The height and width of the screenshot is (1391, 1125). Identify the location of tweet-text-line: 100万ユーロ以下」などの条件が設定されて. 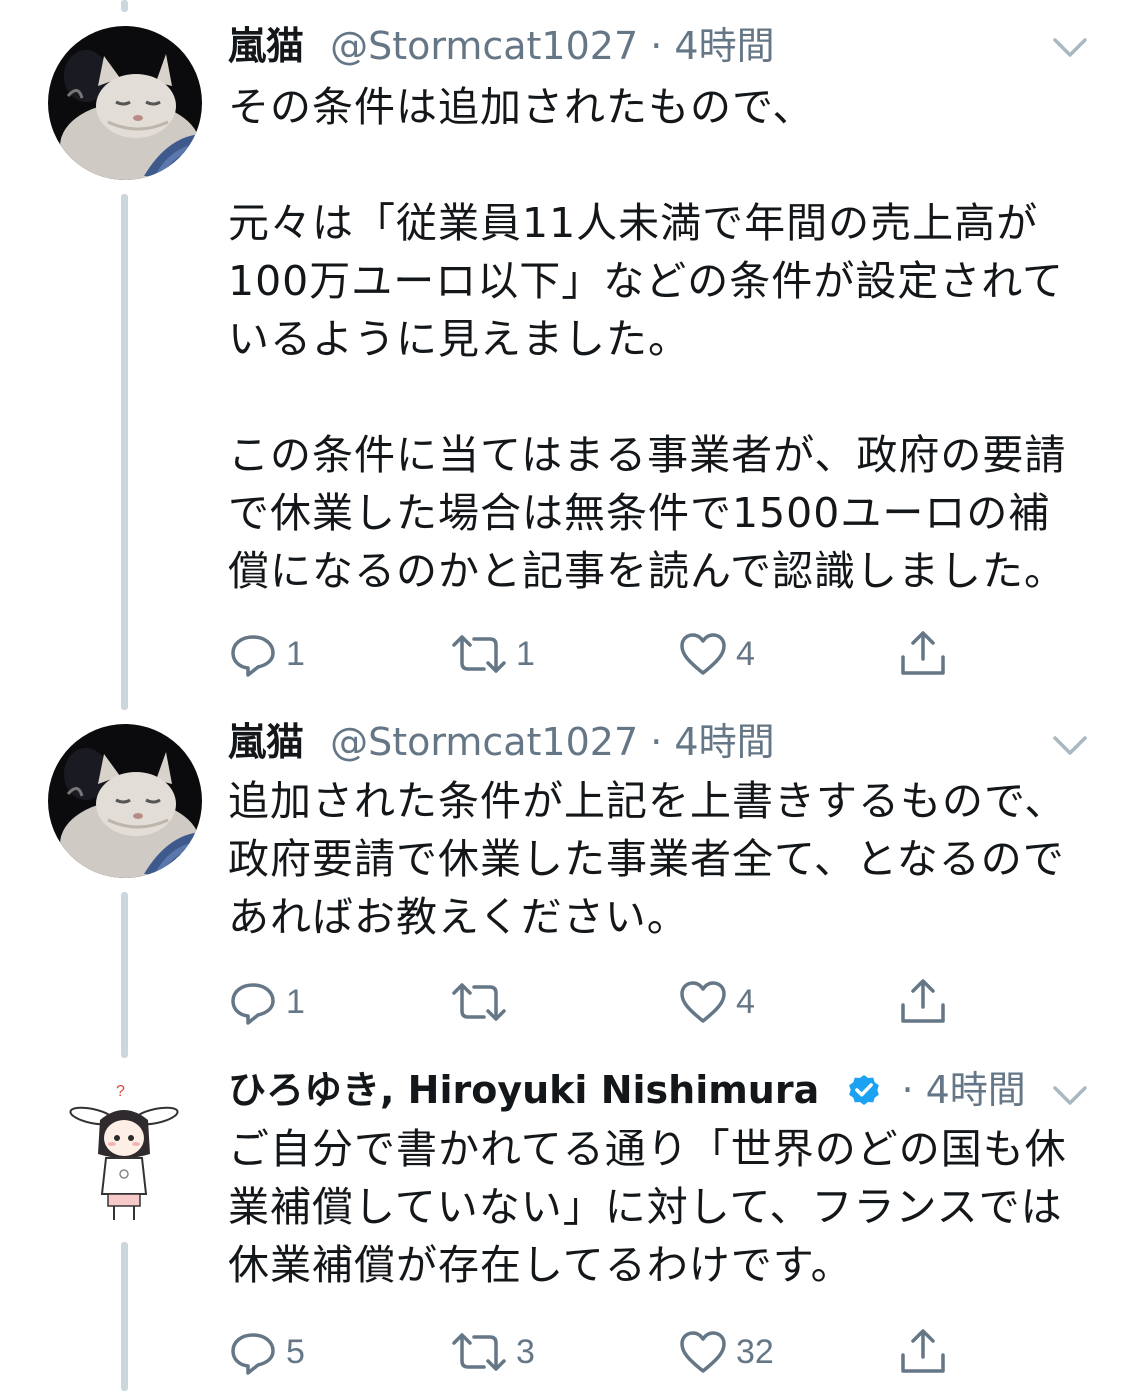
(646, 281).